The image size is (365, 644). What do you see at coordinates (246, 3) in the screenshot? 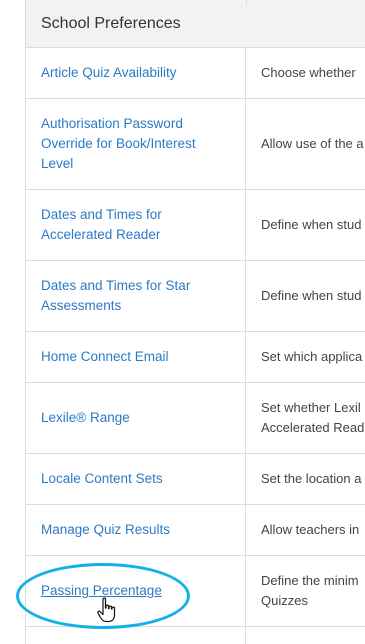
I see `header-divider` at bounding box center [246, 3].